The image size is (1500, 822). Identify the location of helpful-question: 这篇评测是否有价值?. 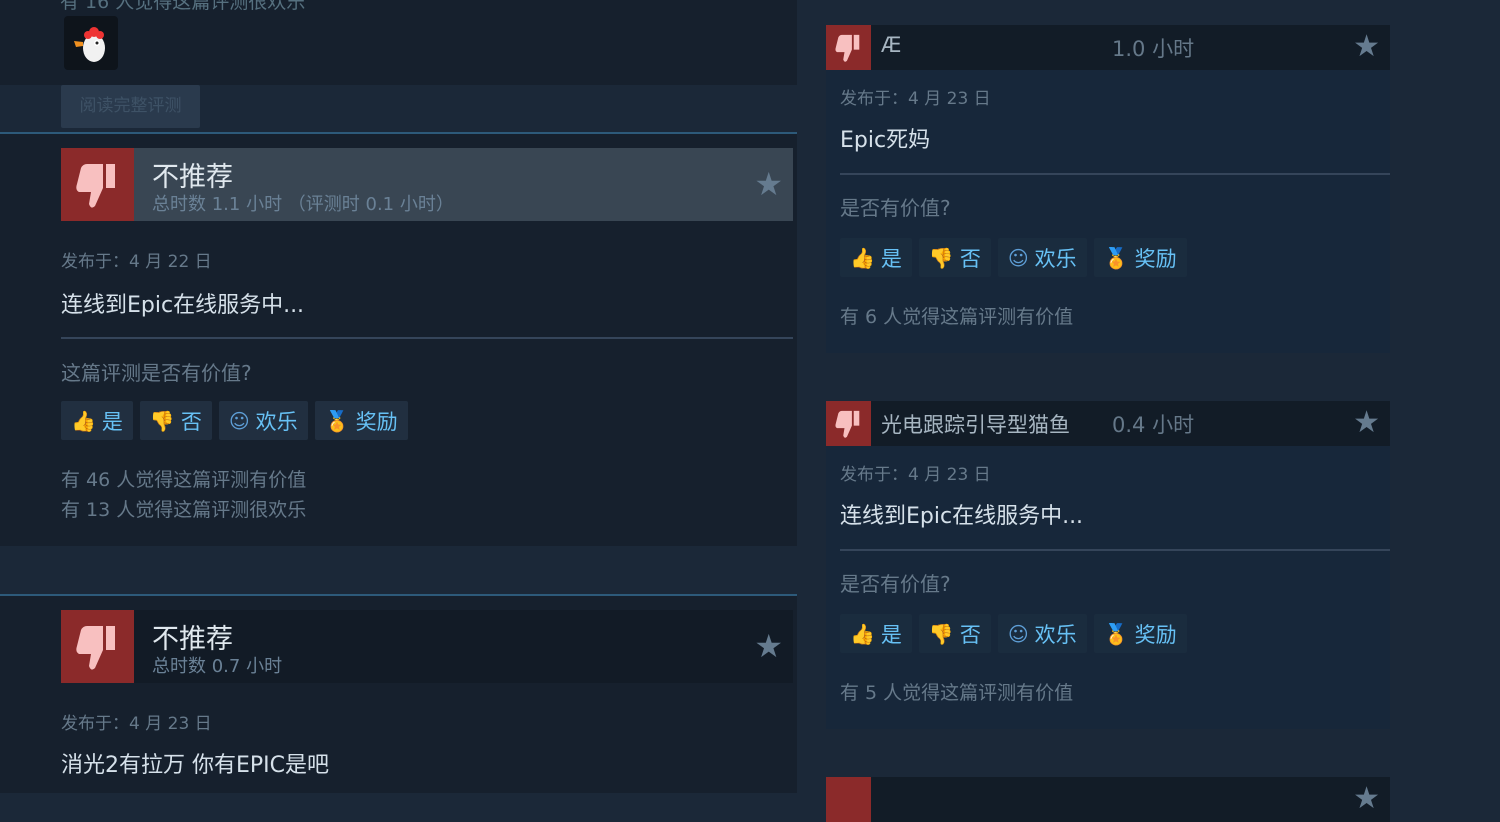
(156, 373).